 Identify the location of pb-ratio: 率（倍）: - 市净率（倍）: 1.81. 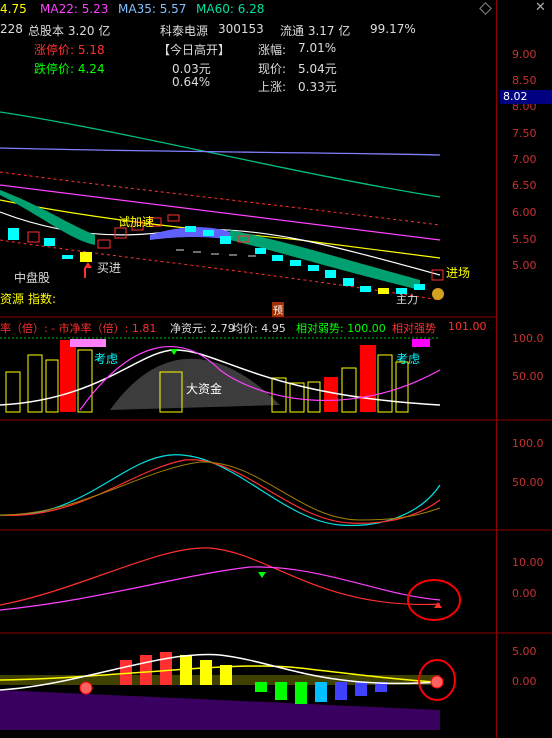
(78, 328).